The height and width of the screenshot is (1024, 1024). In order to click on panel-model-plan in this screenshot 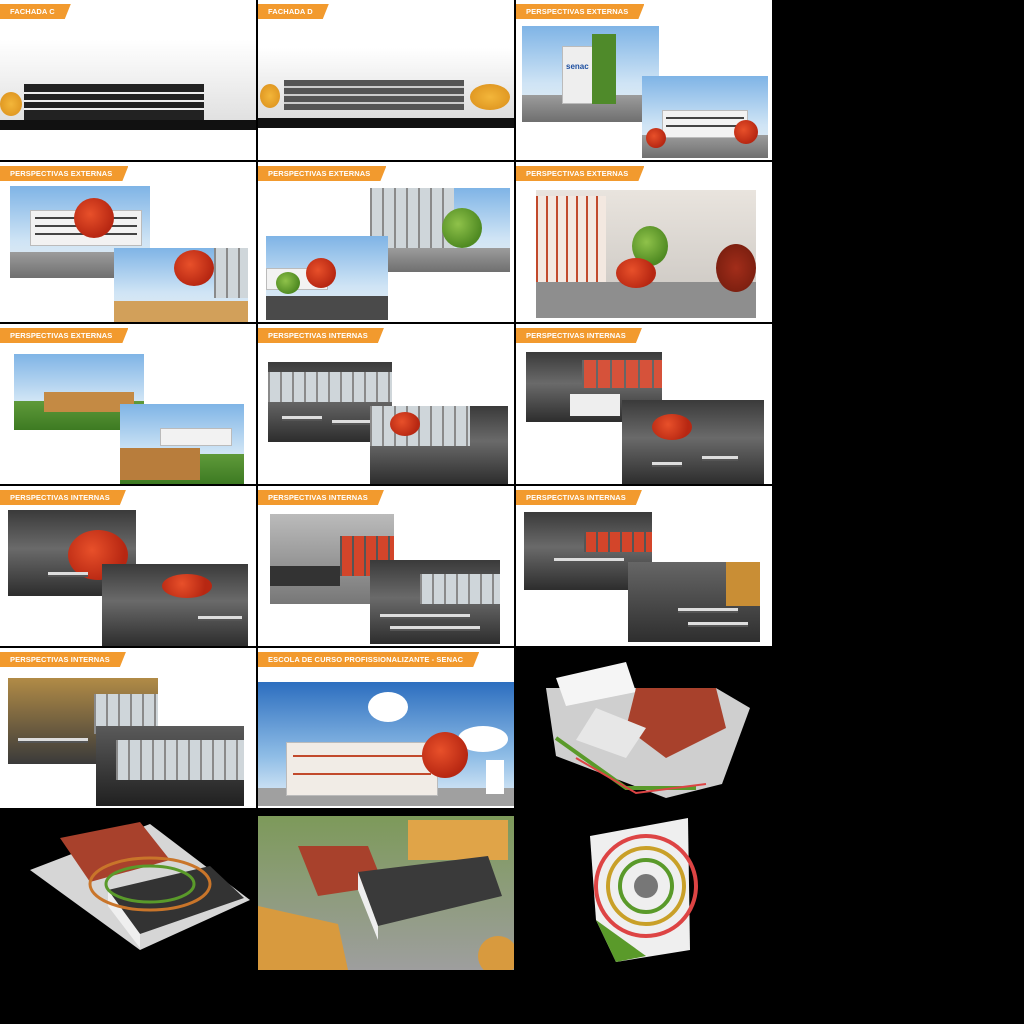, I will do `click(644, 890)`.